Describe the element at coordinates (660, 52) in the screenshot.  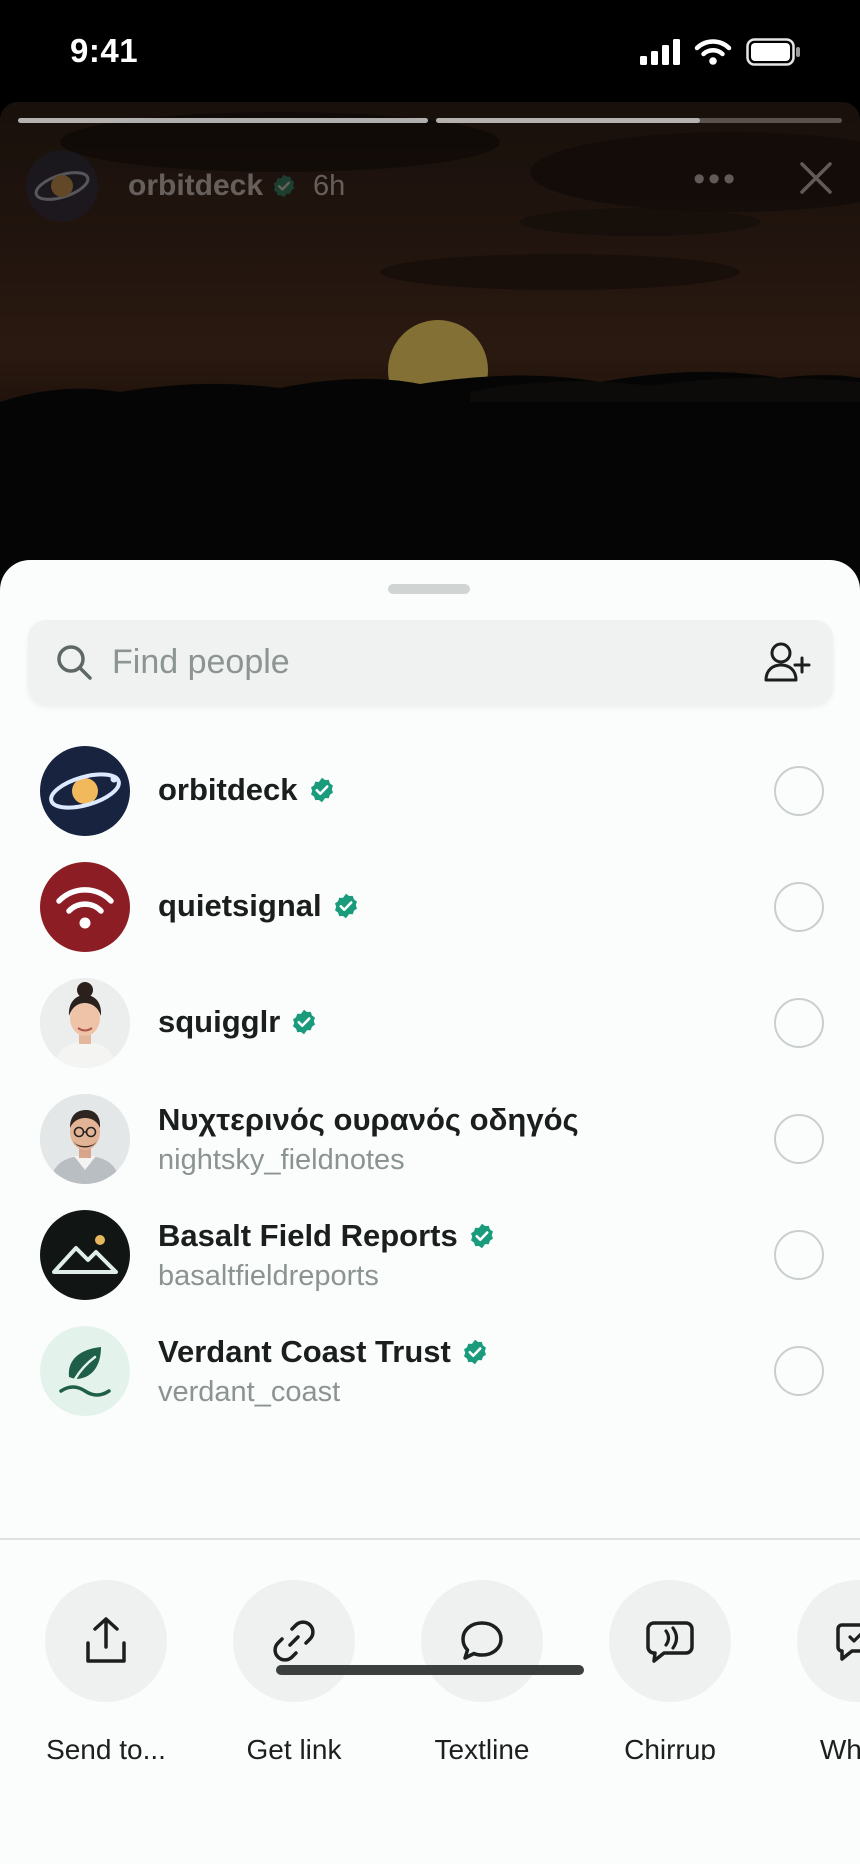
I see `cellular-signal-icon` at that location.